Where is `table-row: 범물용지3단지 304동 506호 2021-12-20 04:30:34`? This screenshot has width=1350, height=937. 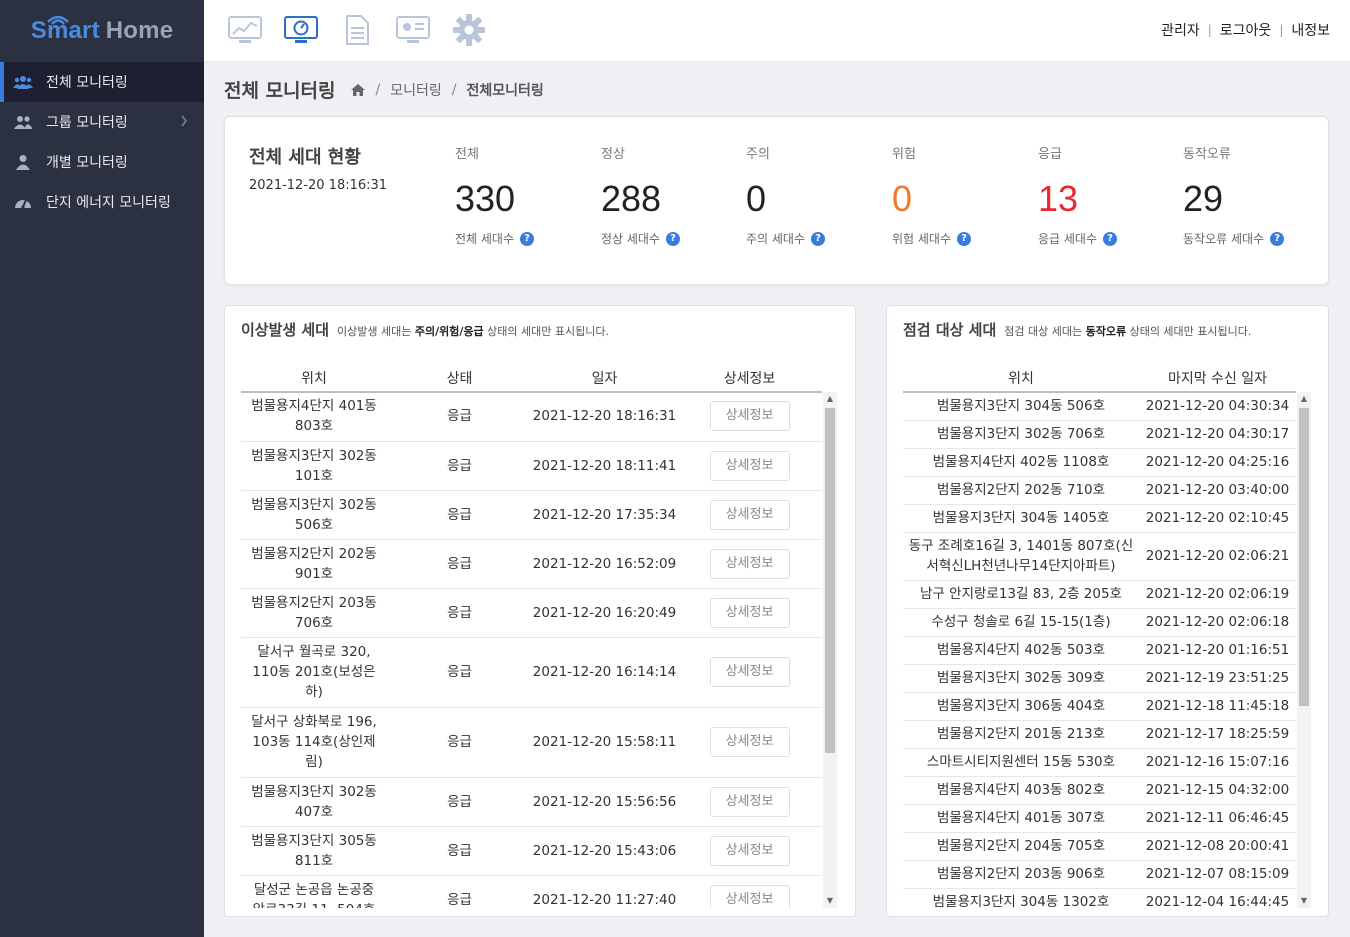 table-row: 범물용지3단지 304동 506호 2021-12-20 04:30:34 is located at coordinates (1099, 406).